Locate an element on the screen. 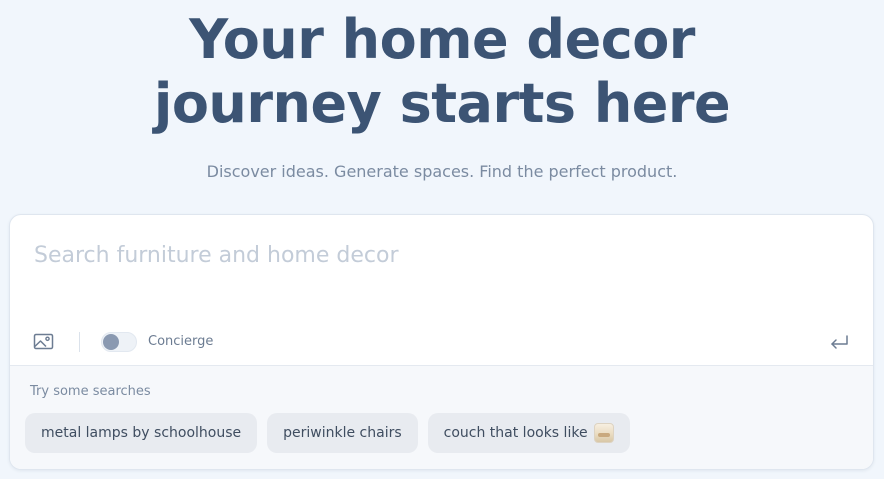 The width and height of the screenshot is (884, 479). submit-search-button is located at coordinates (839, 342).